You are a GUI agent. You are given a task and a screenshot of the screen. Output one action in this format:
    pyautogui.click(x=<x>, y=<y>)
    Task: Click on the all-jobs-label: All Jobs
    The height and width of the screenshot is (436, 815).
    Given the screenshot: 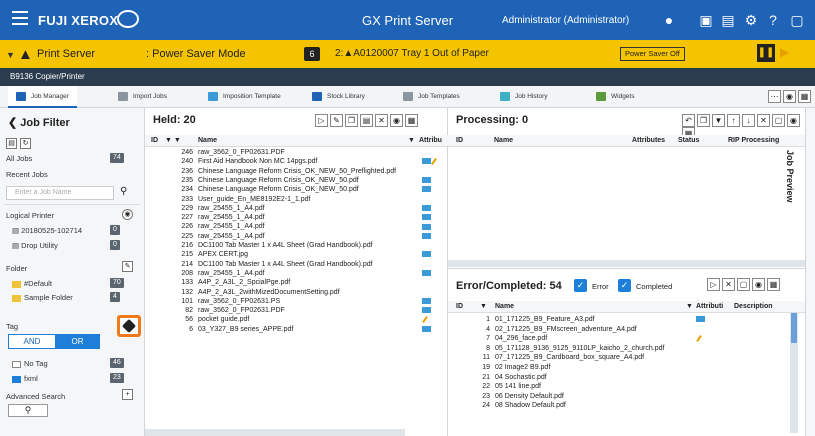 What is the action you would take?
    pyautogui.click(x=19, y=158)
    